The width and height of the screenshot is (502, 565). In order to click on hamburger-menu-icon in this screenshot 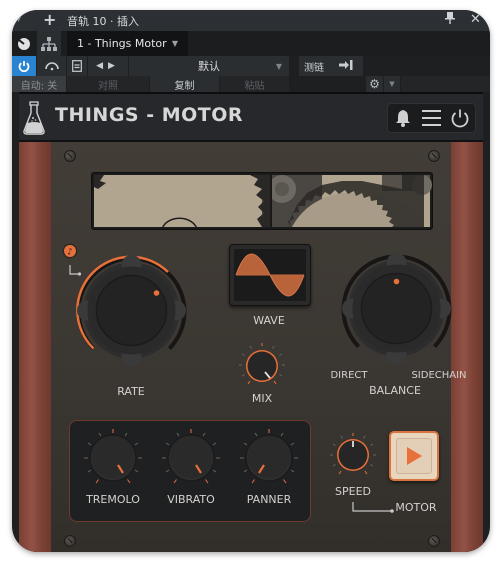, I will do `click(431, 120)`.